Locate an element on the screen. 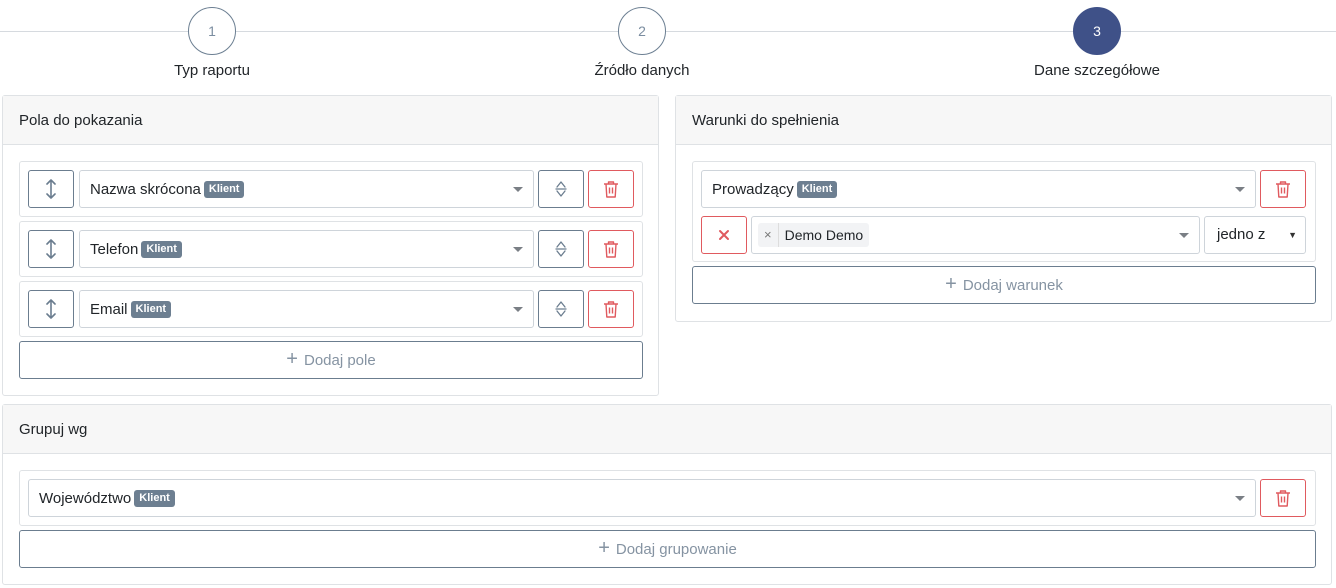 This screenshot has height=588, width=1336. field-row: Email Klient is located at coordinates (331, 309).